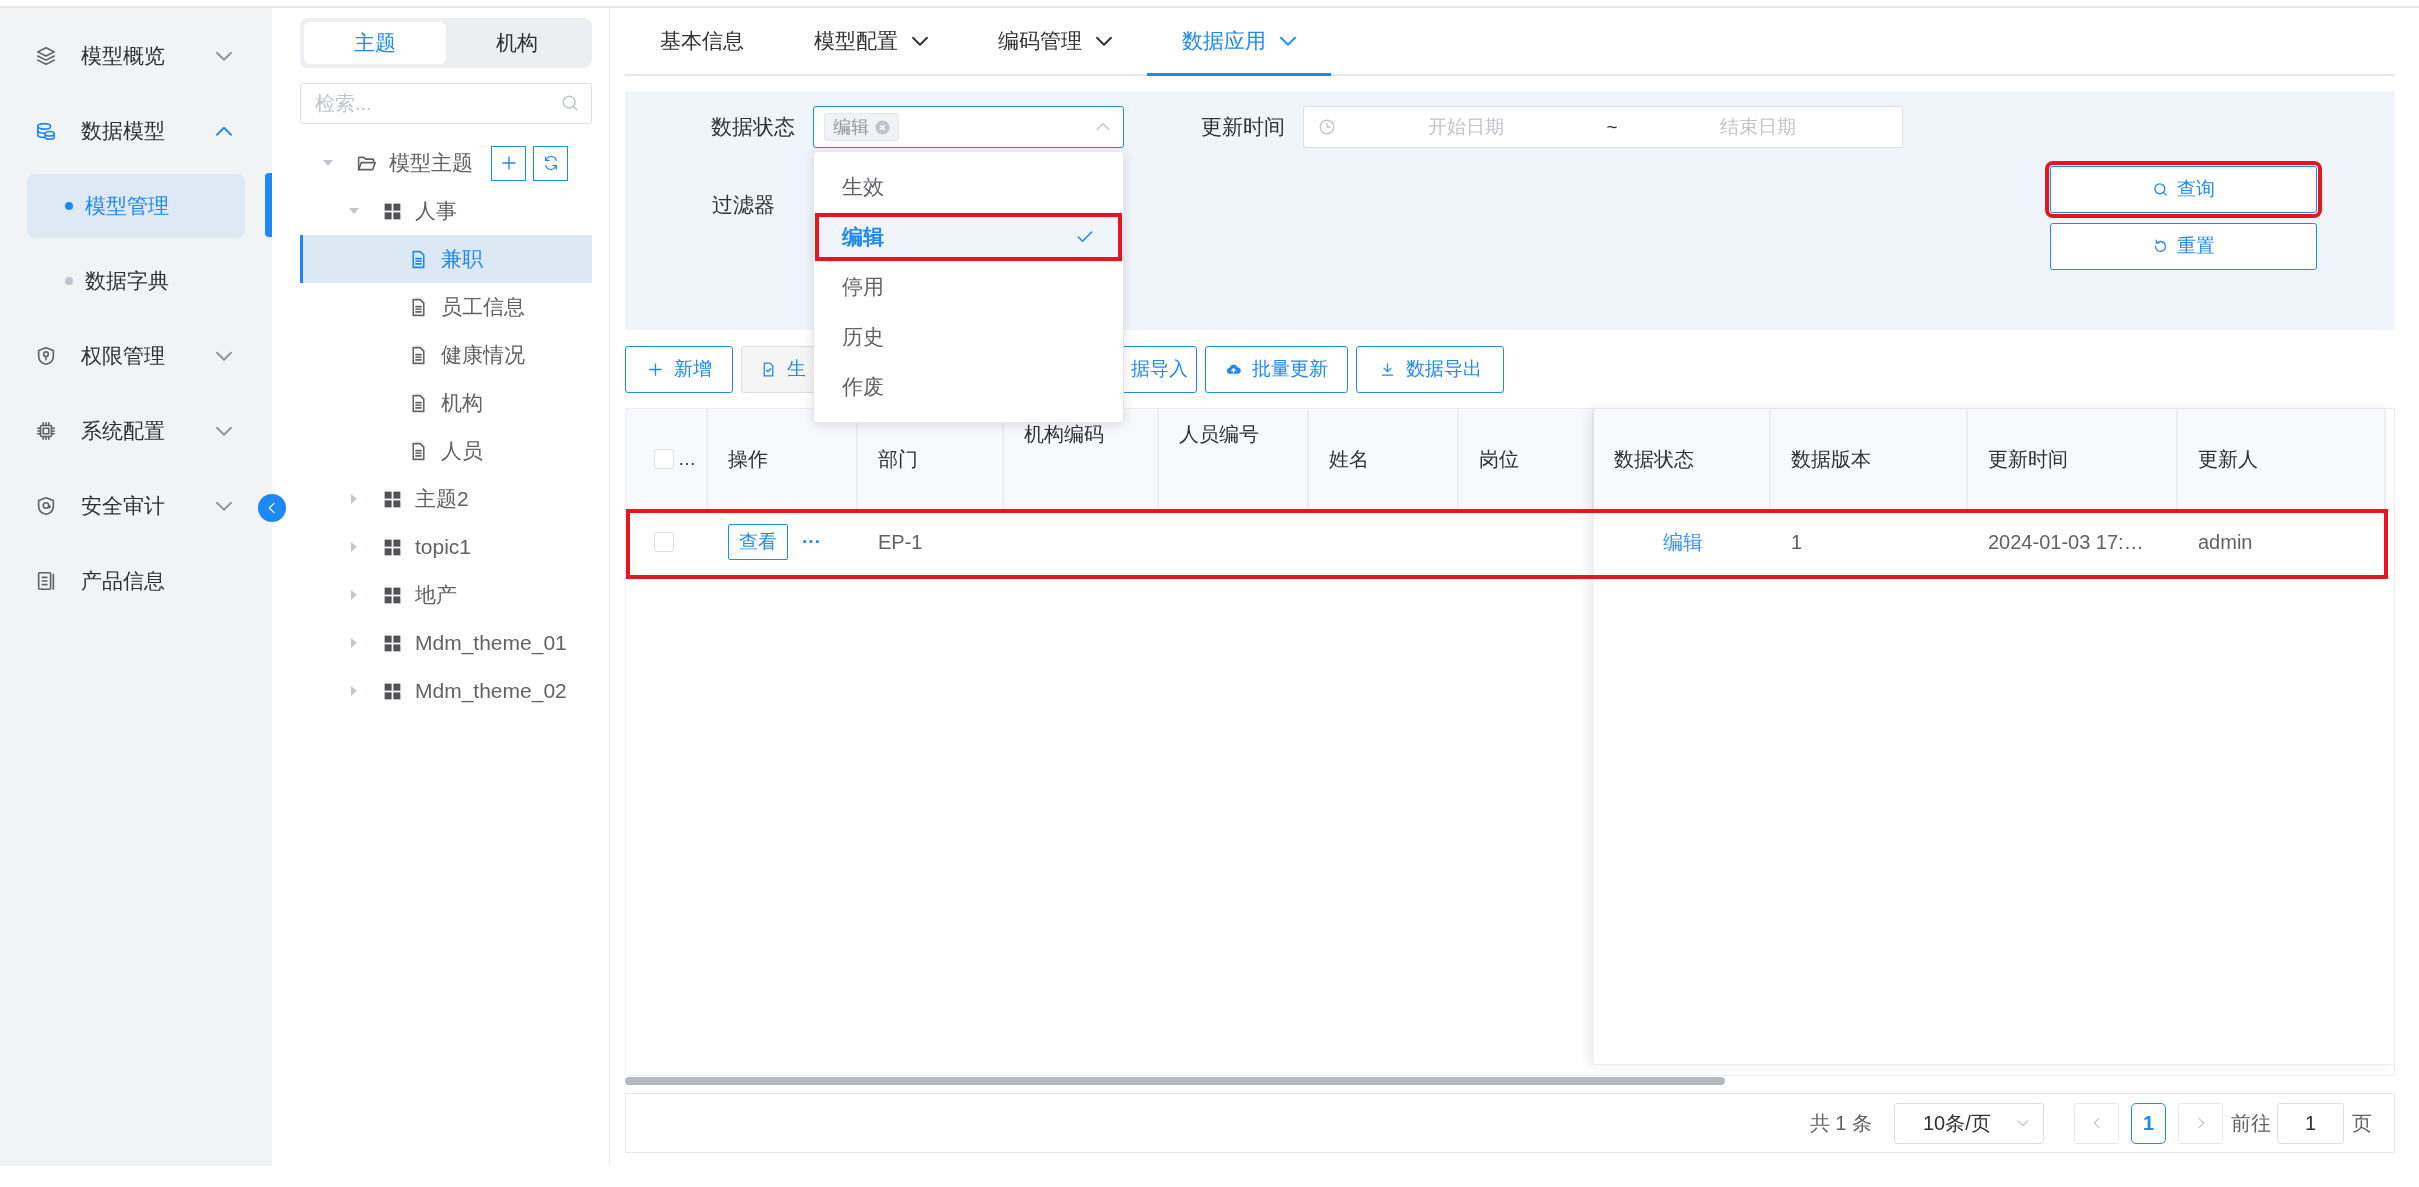 Image resolution: width=2419 pixels, height=1187 pixels. I want to click on toolbar-button: 数据导出, so click(1430, 369).